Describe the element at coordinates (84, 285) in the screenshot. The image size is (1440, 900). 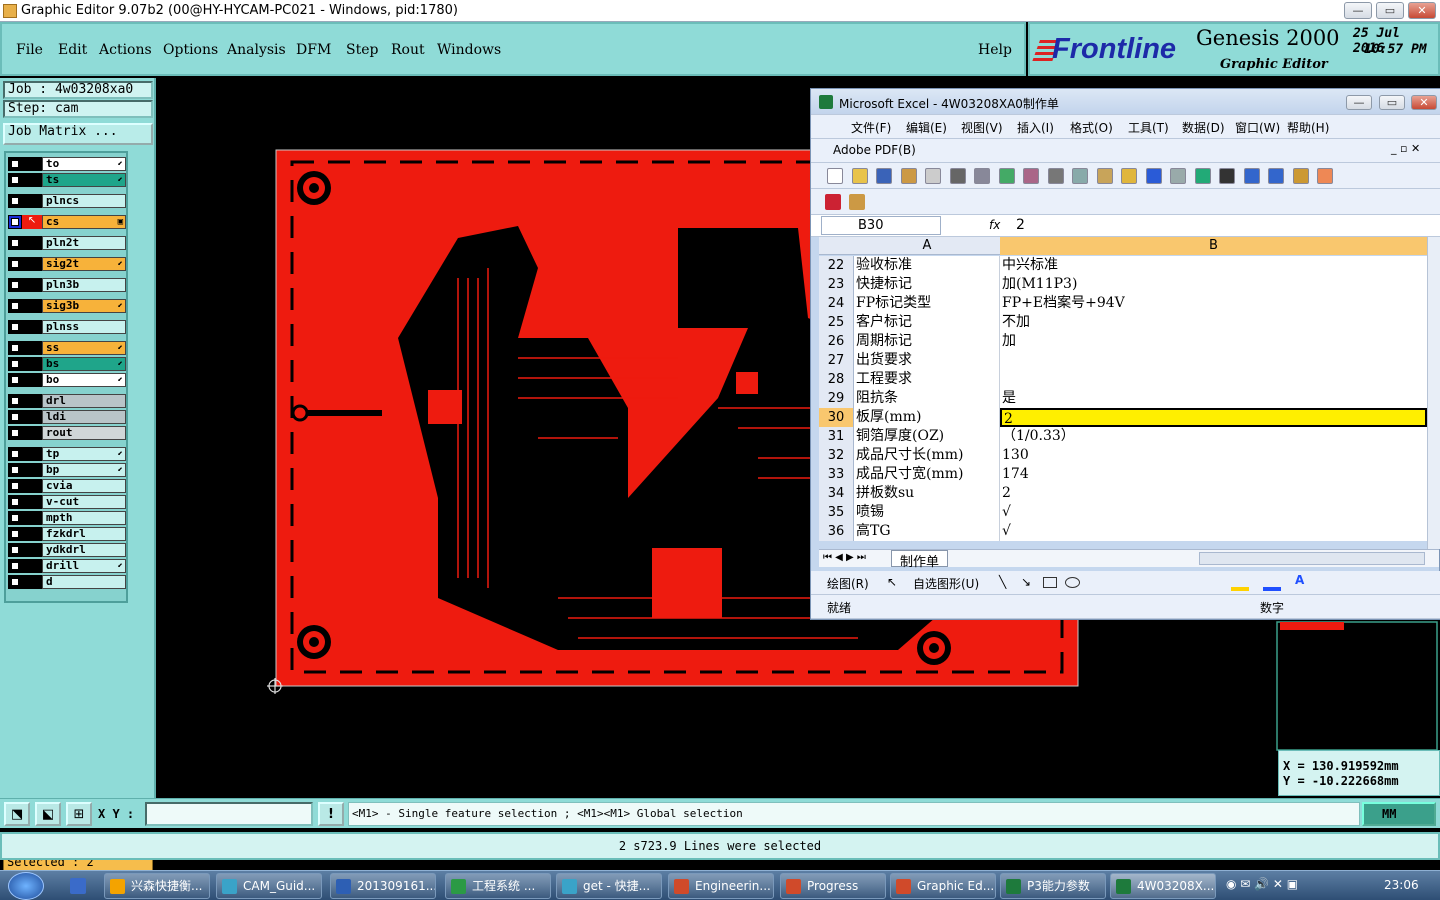
I see `layer-name: pln3b` at that location.